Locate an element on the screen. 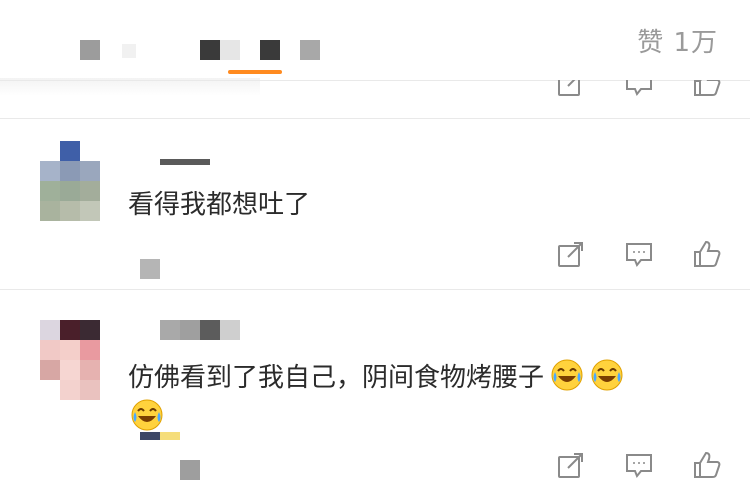 The width and height of the screenshot is (750, 486). tab-indicator is located at coordinates (255, 72).